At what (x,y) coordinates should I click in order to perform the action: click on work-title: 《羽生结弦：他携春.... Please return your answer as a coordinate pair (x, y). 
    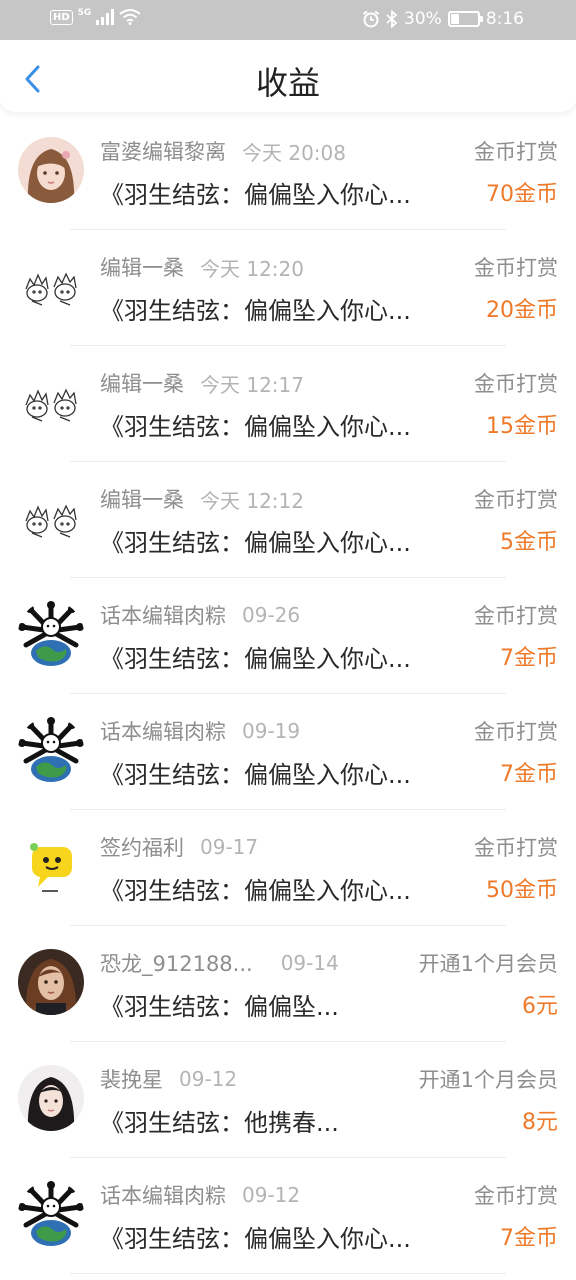
    Looking at the image, I should click on (219, 1122).